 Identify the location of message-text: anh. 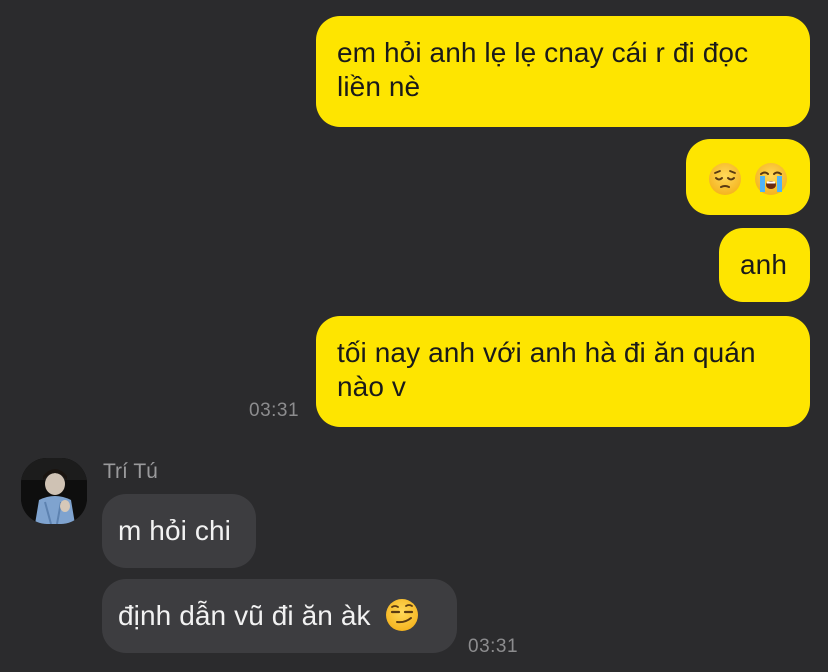
(764, 264).